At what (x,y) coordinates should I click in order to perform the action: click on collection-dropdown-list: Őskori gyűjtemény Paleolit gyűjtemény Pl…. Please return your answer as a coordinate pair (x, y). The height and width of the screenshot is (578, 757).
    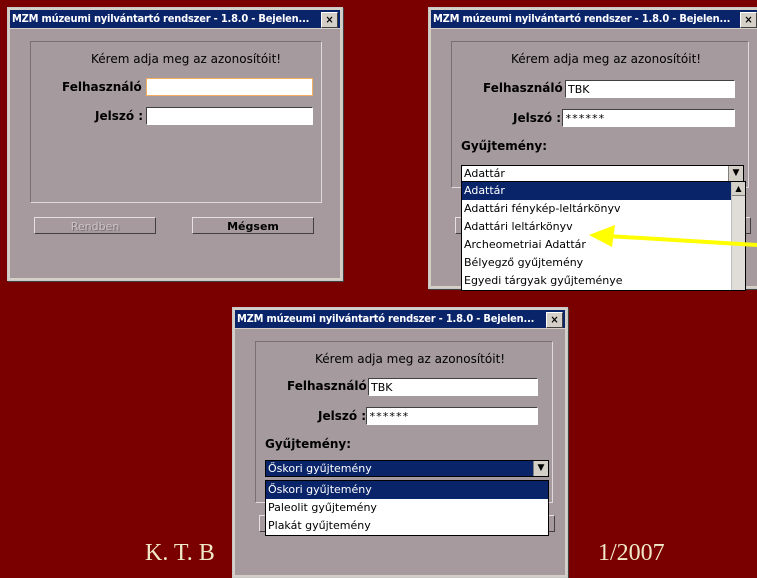
    Looking at the image, I should click on (407, 508).